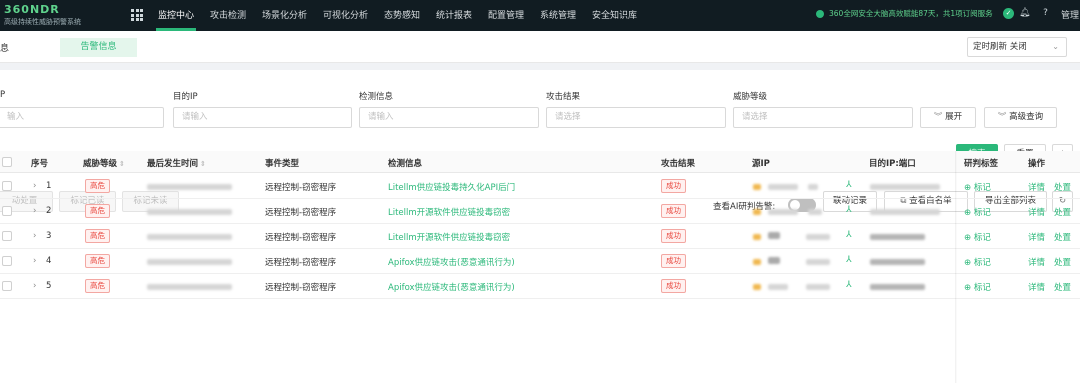 Image resolution: width=1080 pixels, height=383 pixels. I want to click on nav-situation-awareness: 态势感知, so click(402, 14).